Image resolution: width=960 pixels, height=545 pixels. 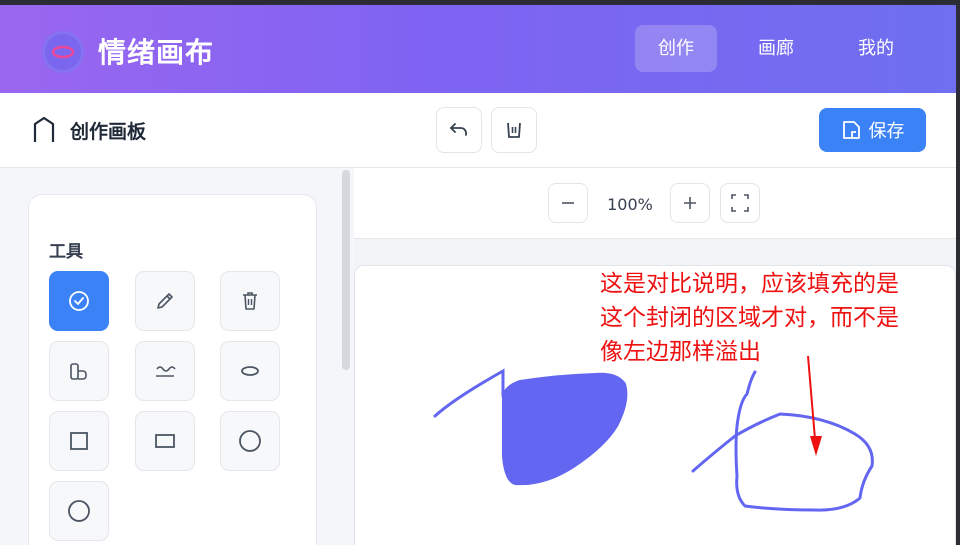 I want to click on undo-button, so click(x=459, y=130).